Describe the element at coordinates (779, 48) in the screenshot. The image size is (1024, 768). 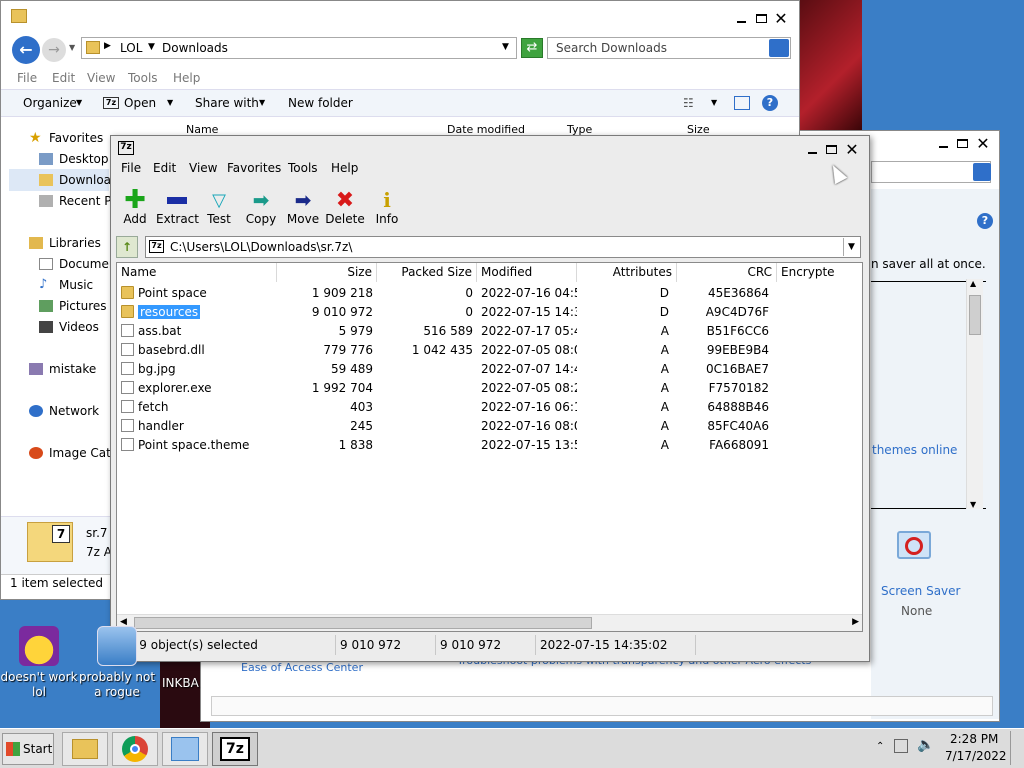
I see `search-icon` at that location.